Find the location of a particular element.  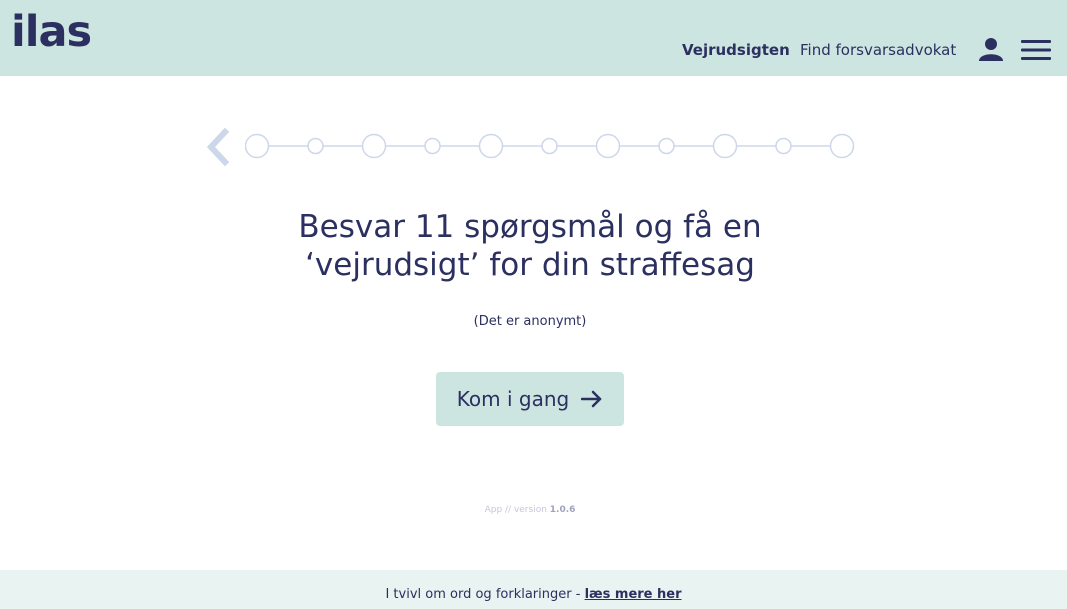

user-icon is located at coordinates (991, 49).